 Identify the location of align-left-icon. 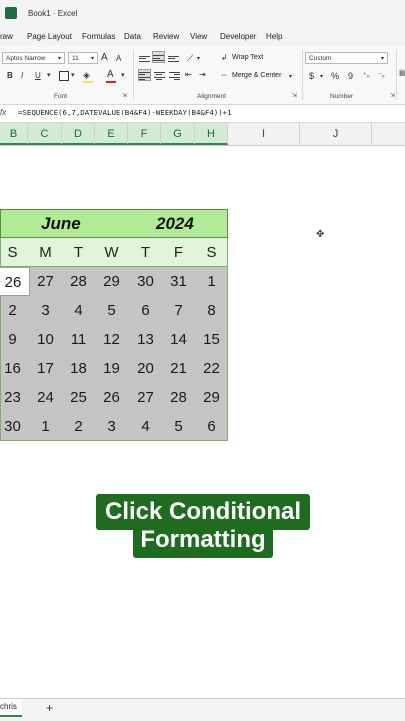
(144, 75).